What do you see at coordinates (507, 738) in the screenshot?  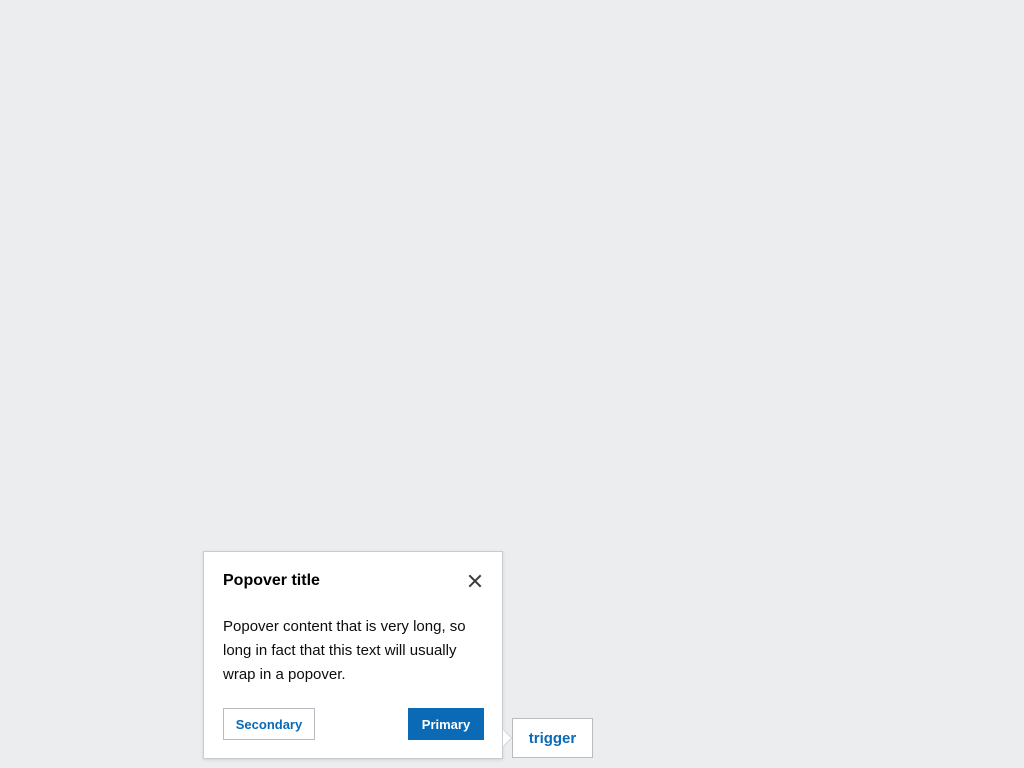 I see `popover-arrow` at bounding box center [507, 738].